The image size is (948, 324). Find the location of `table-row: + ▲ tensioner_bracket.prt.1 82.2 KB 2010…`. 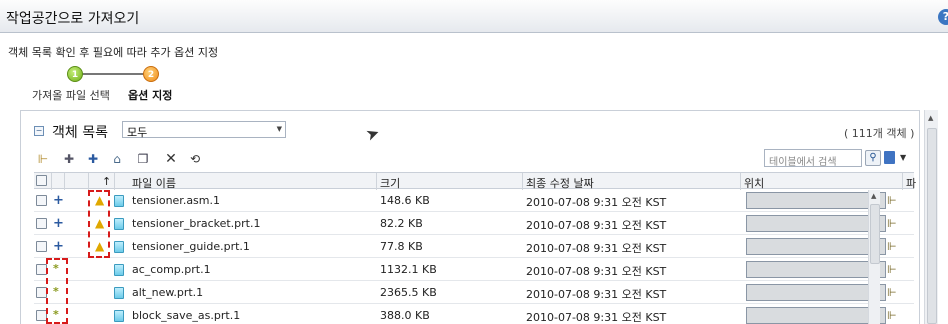

table-row: + ▲ tensioner_bracket.prt.1 82.2 KB 2010… is located at coordinates (474, 224).